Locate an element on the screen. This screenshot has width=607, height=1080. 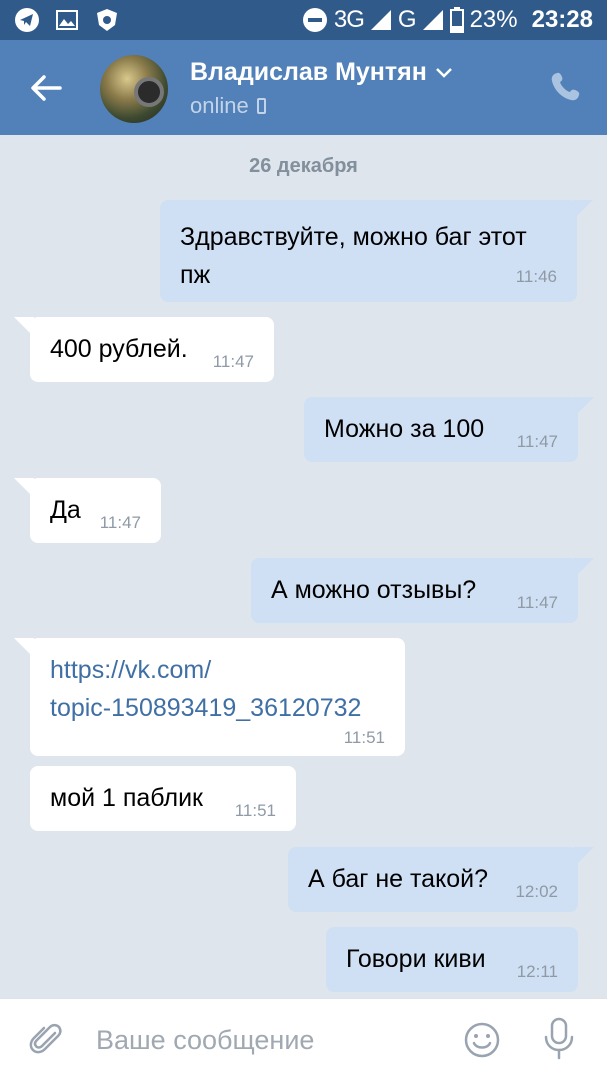
avatar is located at coordinates (134, 89).